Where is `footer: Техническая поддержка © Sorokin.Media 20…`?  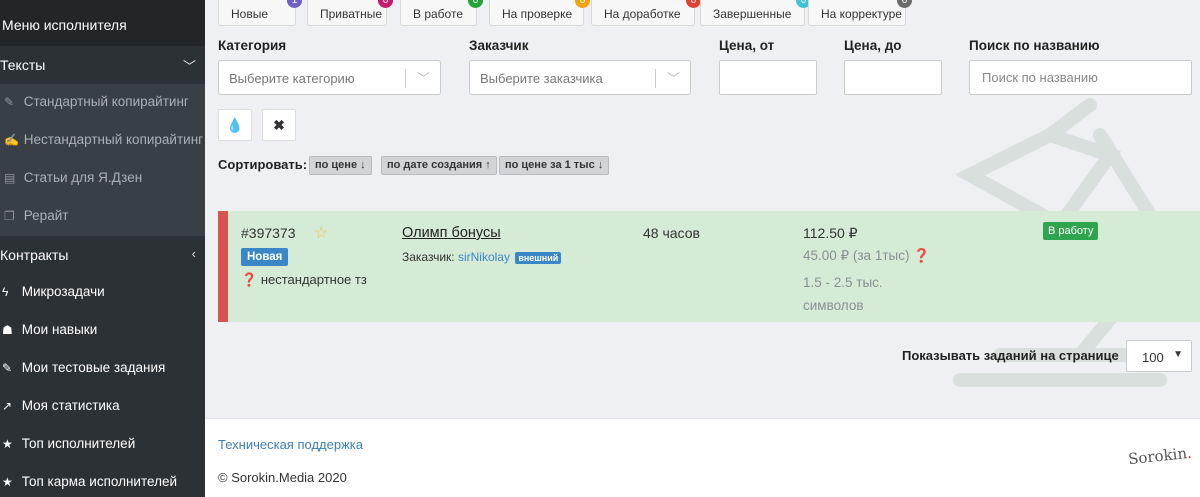 footer: Техническая поддержка © Sorokin.Media 20… is located at coordinates (702, 457).